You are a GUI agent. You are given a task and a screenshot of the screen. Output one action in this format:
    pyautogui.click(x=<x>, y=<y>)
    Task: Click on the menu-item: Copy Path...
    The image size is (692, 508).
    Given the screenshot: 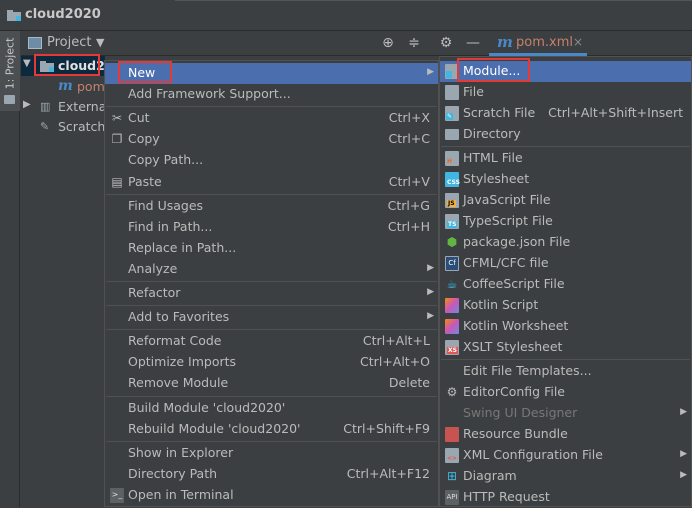 What is the action you would take?
    pyautogui.click(x=271, y=160)
    